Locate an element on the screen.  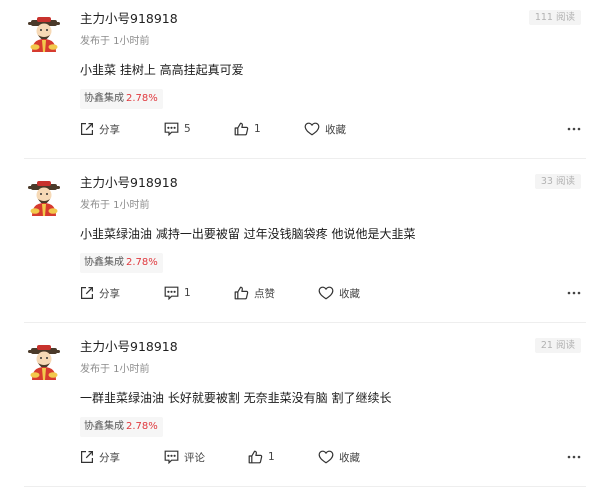
post-content: 小韭菜 挂树上 高高挂起真可爱 is located at coordinates (162, 70).